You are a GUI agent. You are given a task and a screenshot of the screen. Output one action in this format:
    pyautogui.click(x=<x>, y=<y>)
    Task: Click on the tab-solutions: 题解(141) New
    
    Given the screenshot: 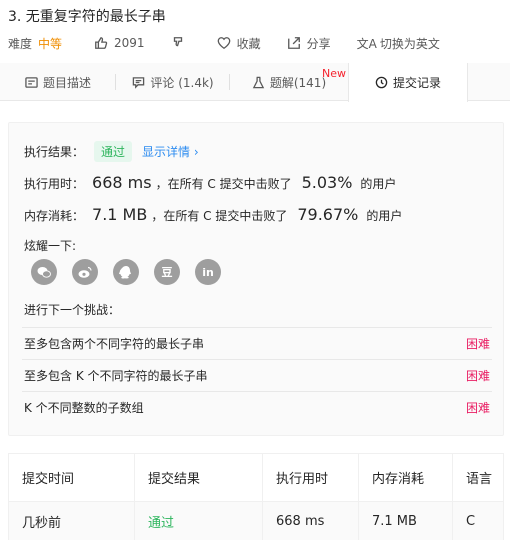 What is the action you would take?
    pyautogui.click(x=289, y=82)
    